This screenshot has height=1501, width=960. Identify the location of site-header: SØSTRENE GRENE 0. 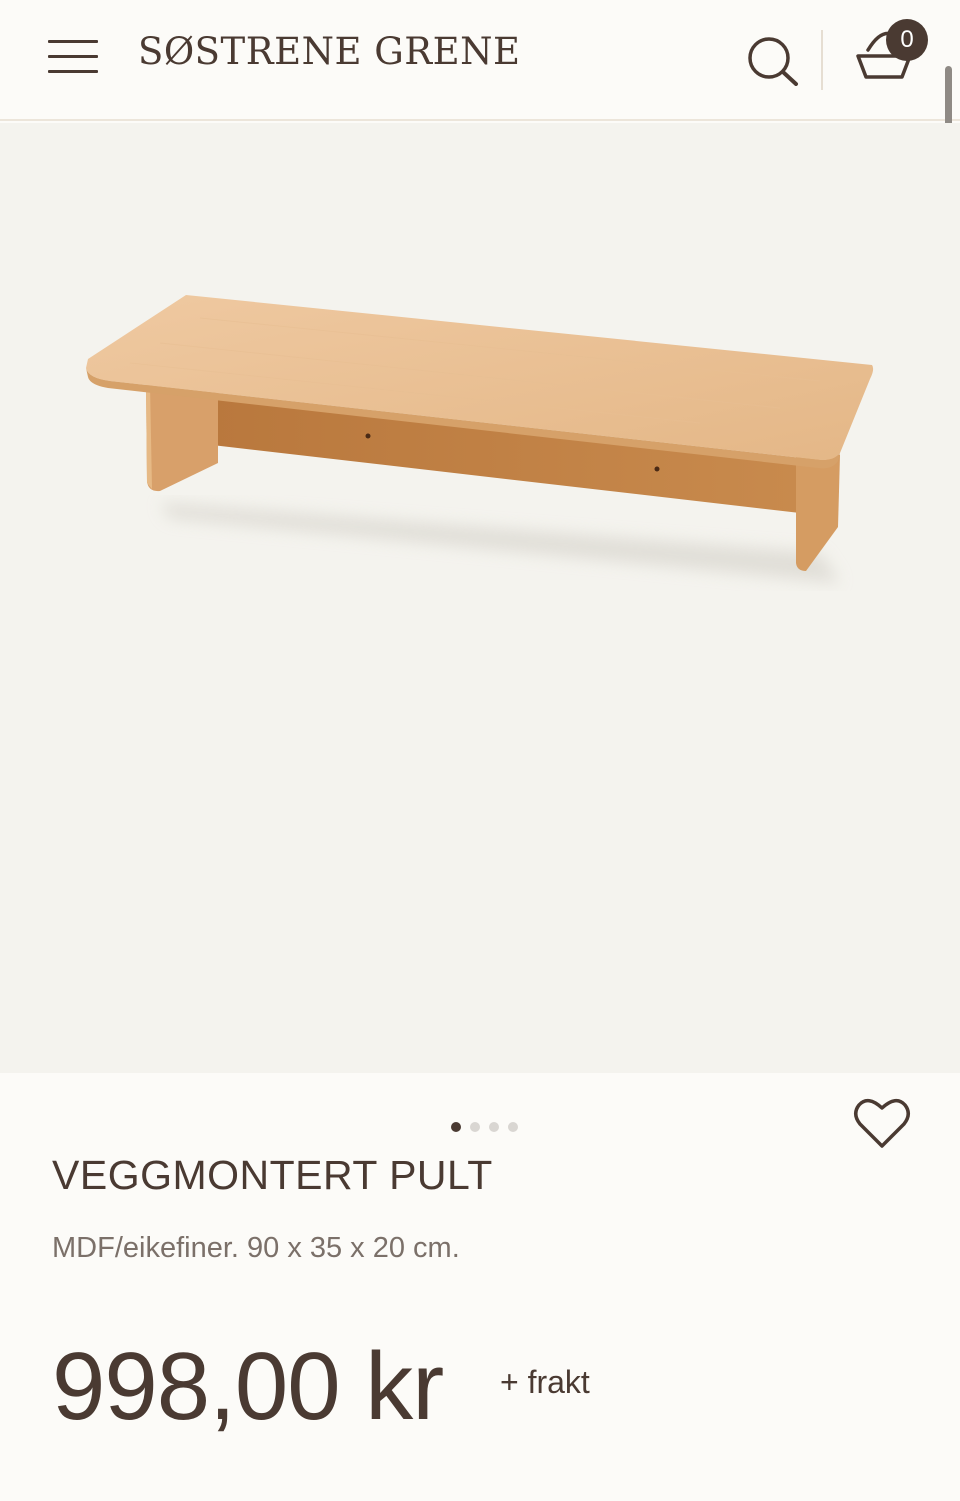
(480, 60).